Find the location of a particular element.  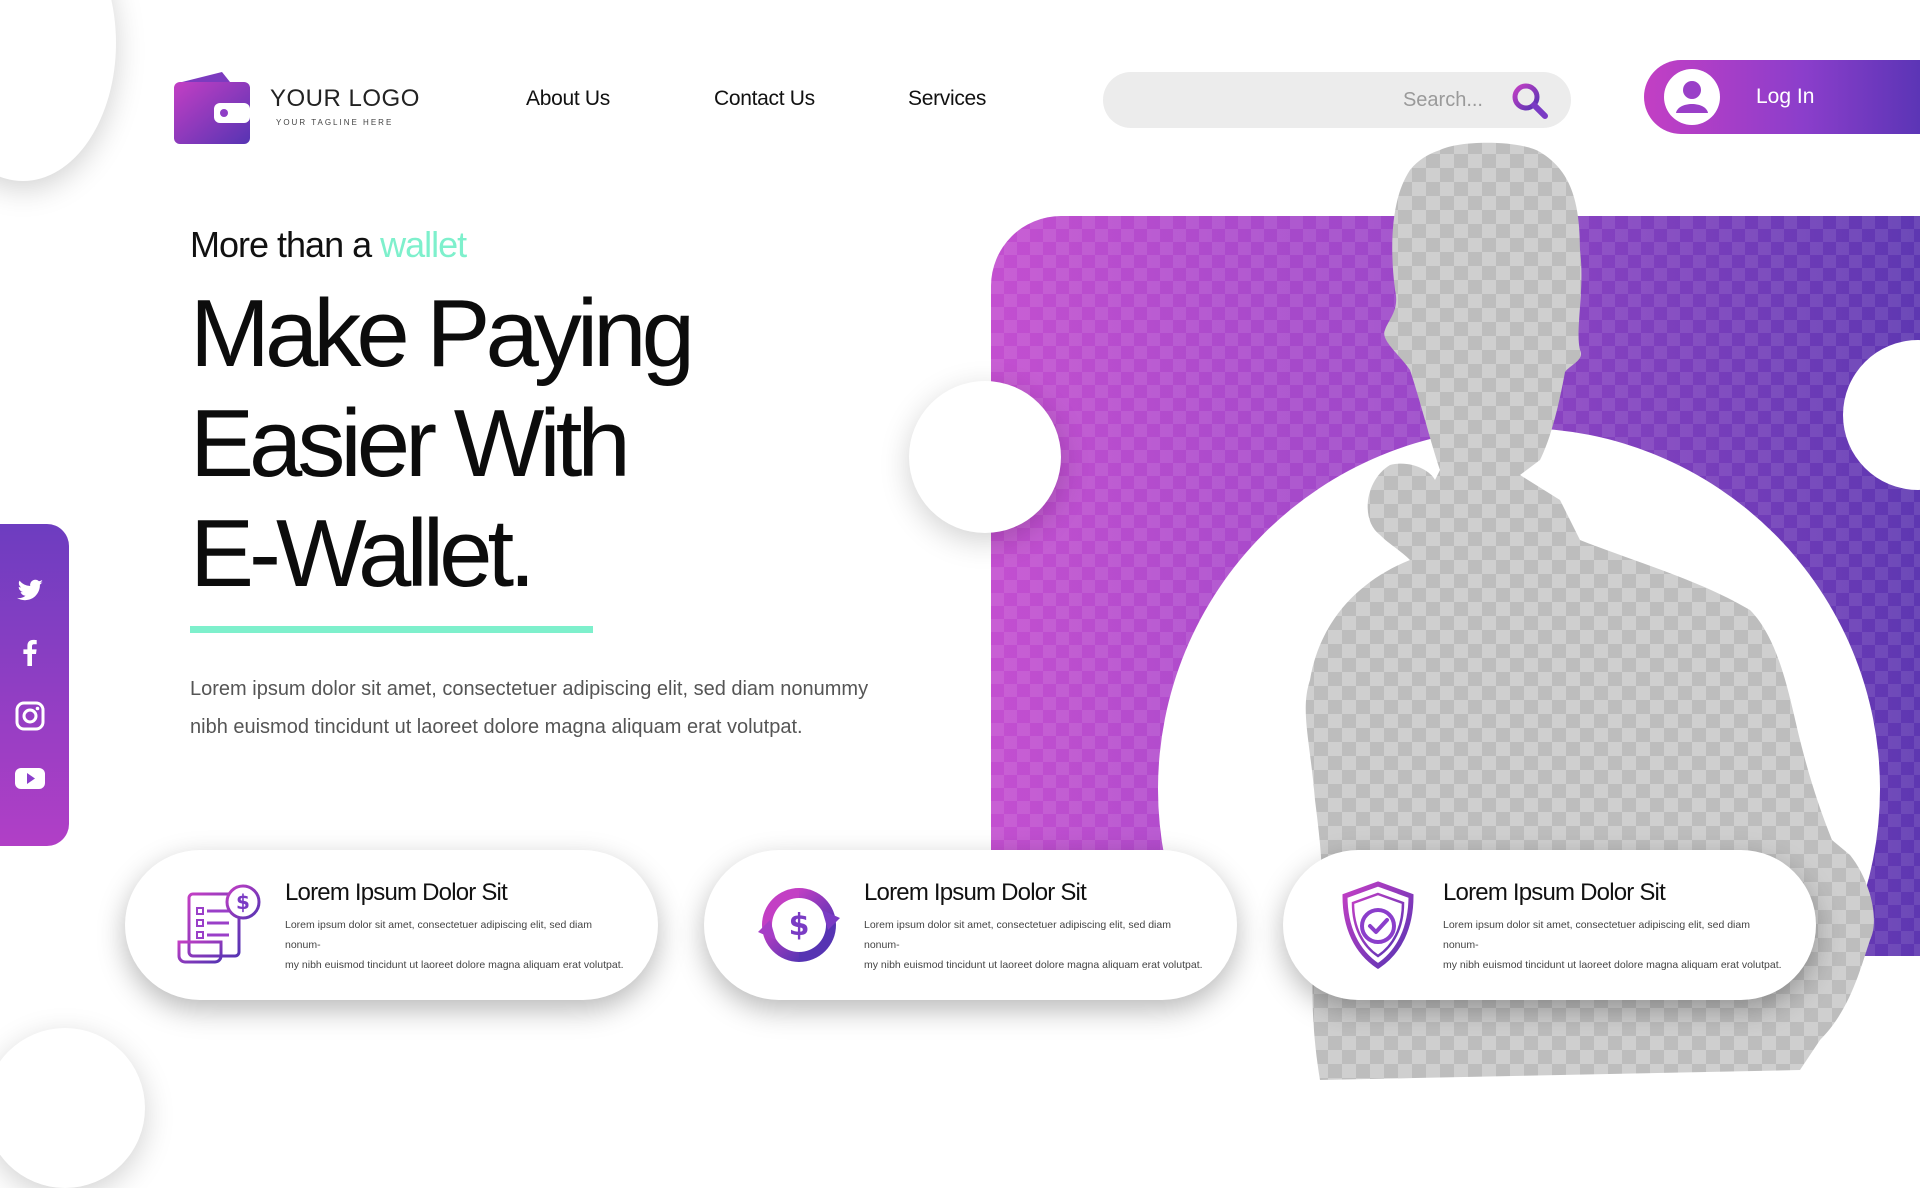

logo-text: YOUR LOGO is located at coordinates (345, 98).